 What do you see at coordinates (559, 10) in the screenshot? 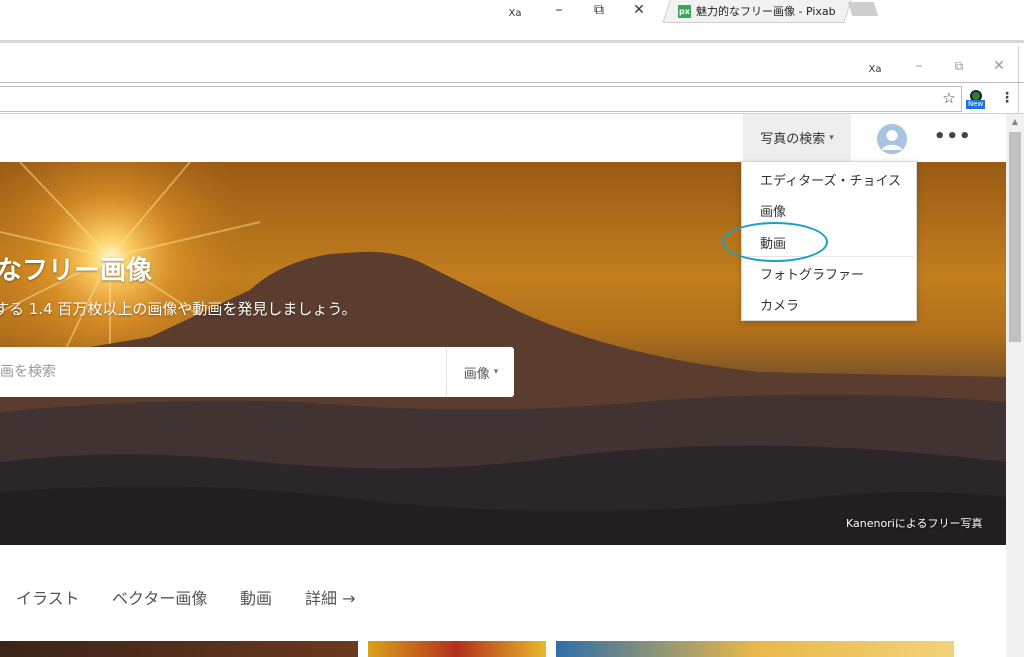
I see `outer-minimize-button: –` at bounding box center [559, 10].